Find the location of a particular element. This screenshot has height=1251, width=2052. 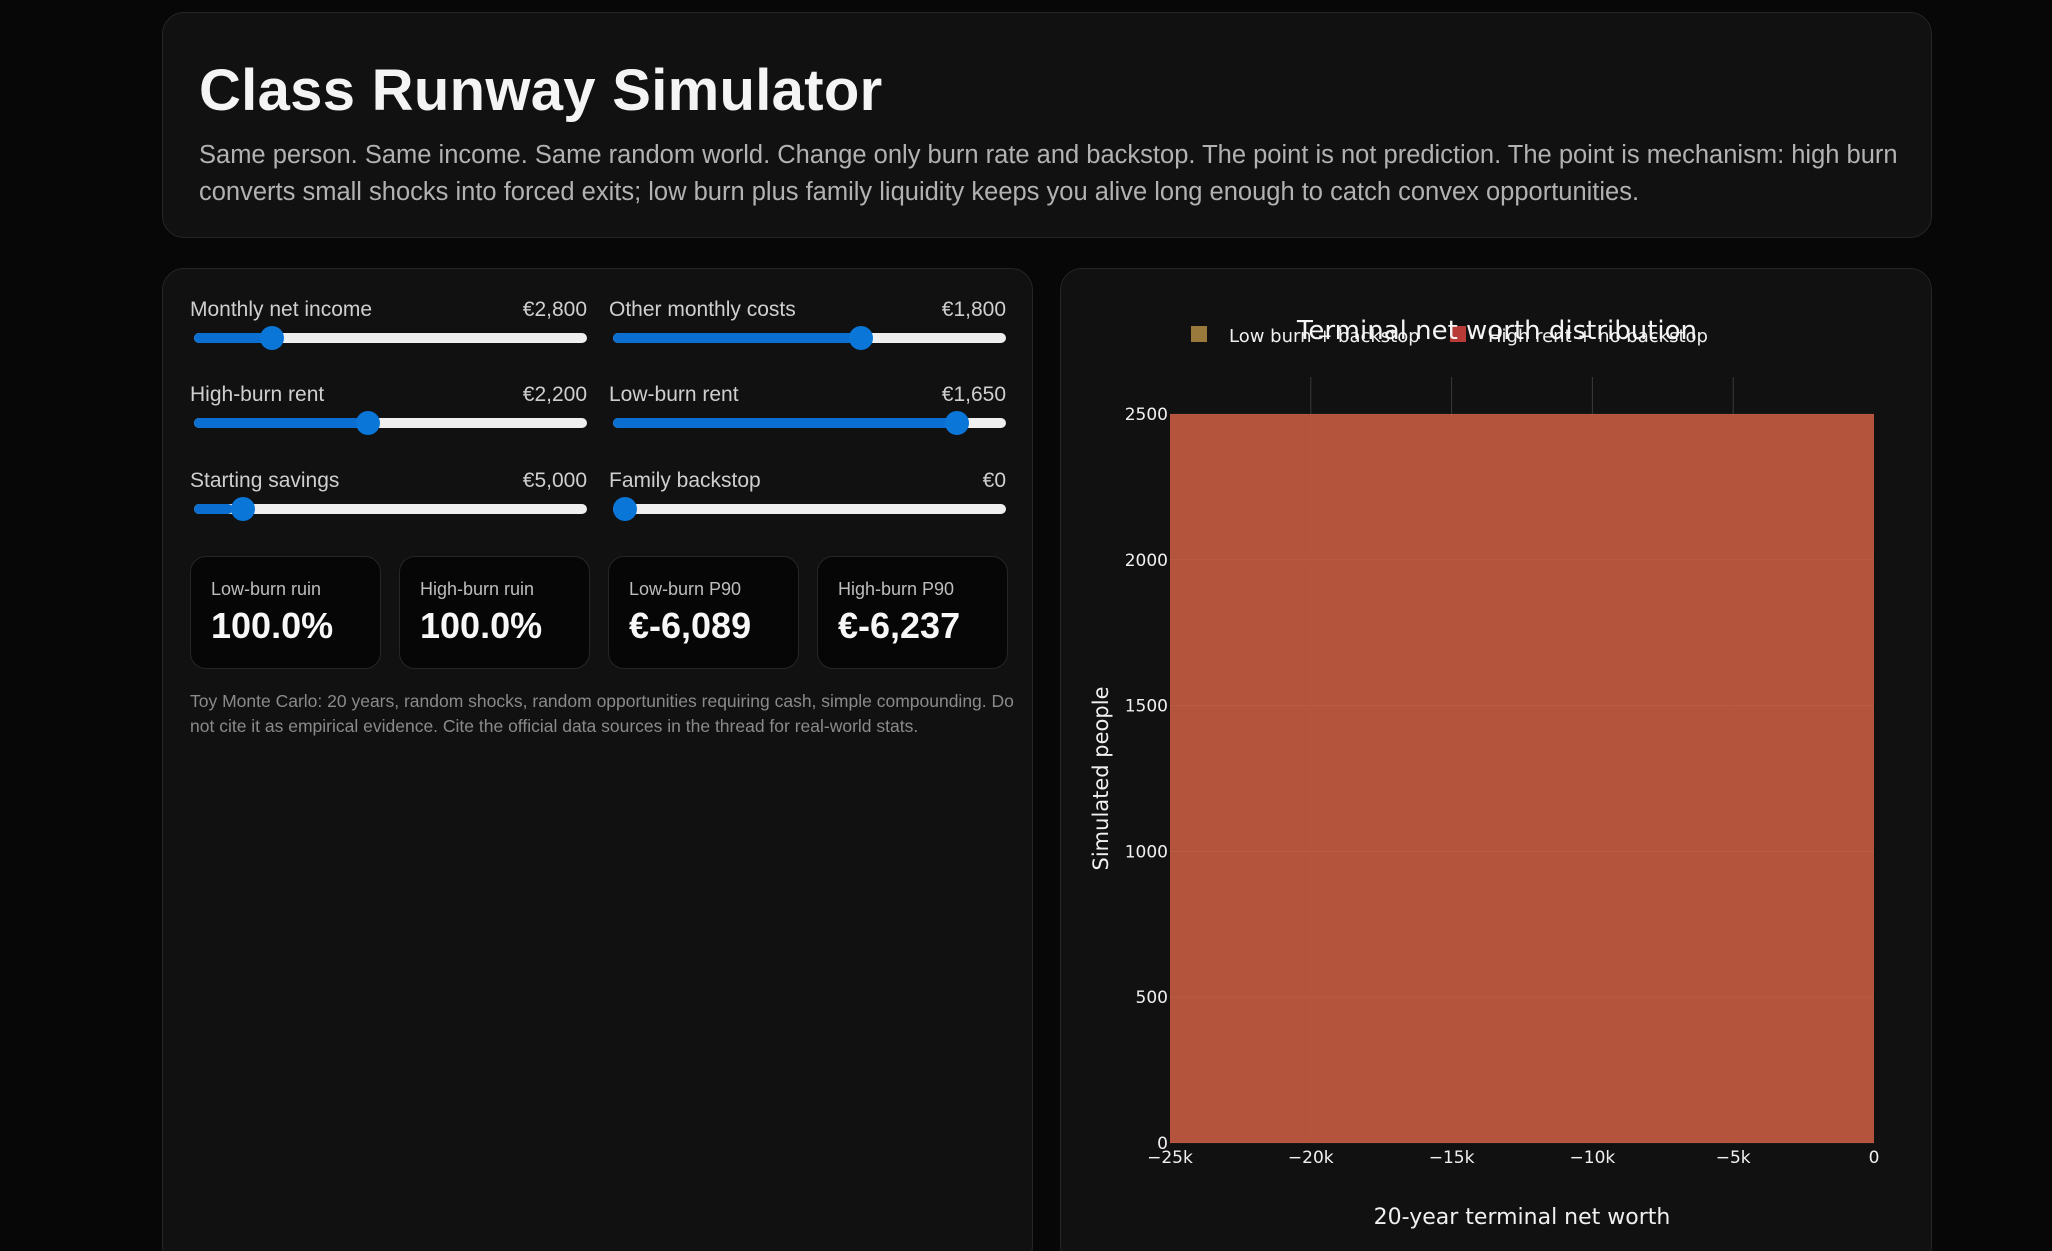

stat-label: High-burn ruin is located at coordinates (477, 589).